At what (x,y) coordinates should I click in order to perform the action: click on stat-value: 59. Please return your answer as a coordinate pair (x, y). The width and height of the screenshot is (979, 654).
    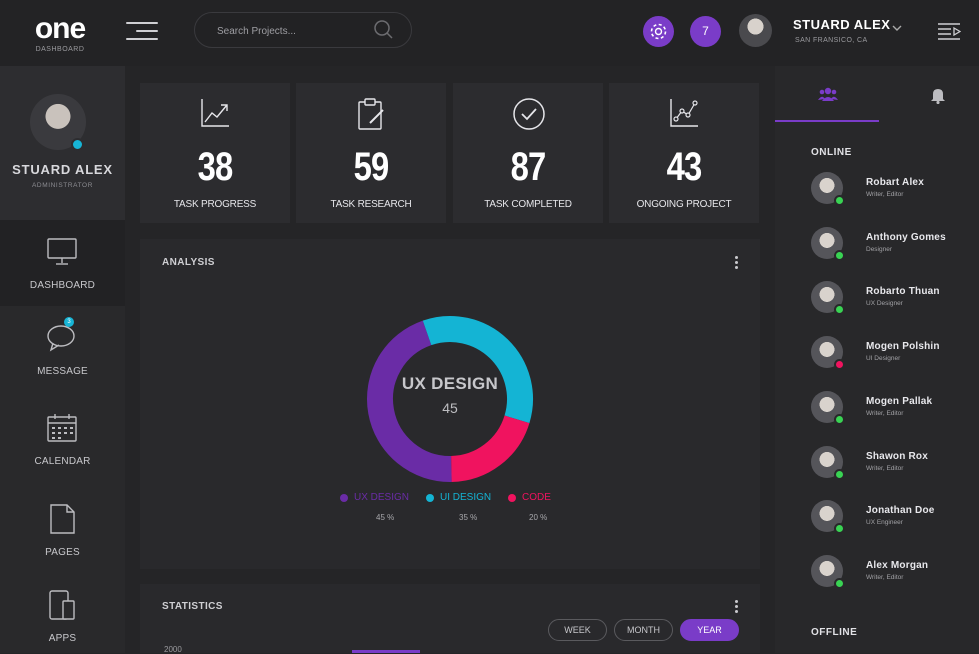
    Looking at the image, I should click on (371, 167).